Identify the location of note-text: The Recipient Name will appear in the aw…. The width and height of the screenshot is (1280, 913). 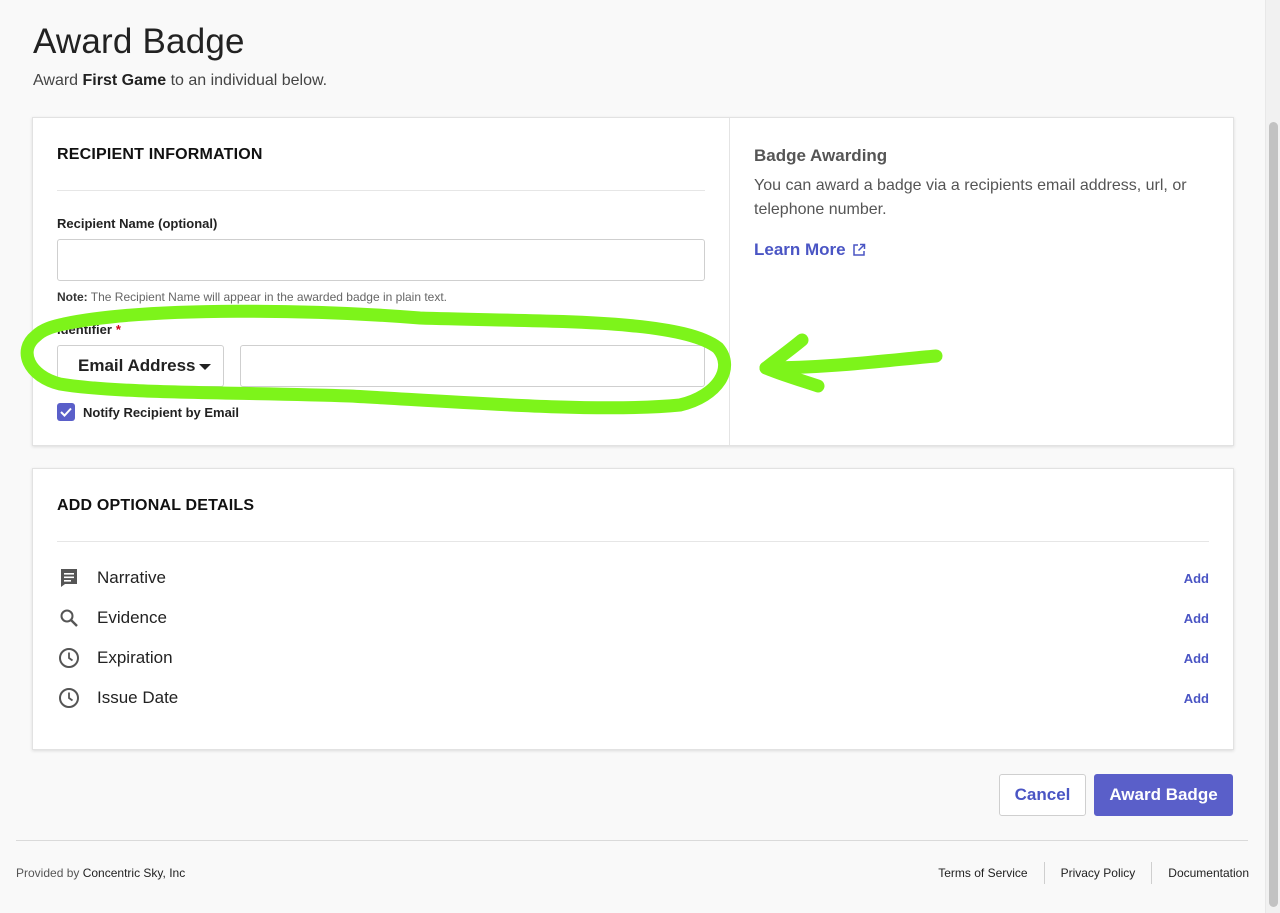
(269, 297).